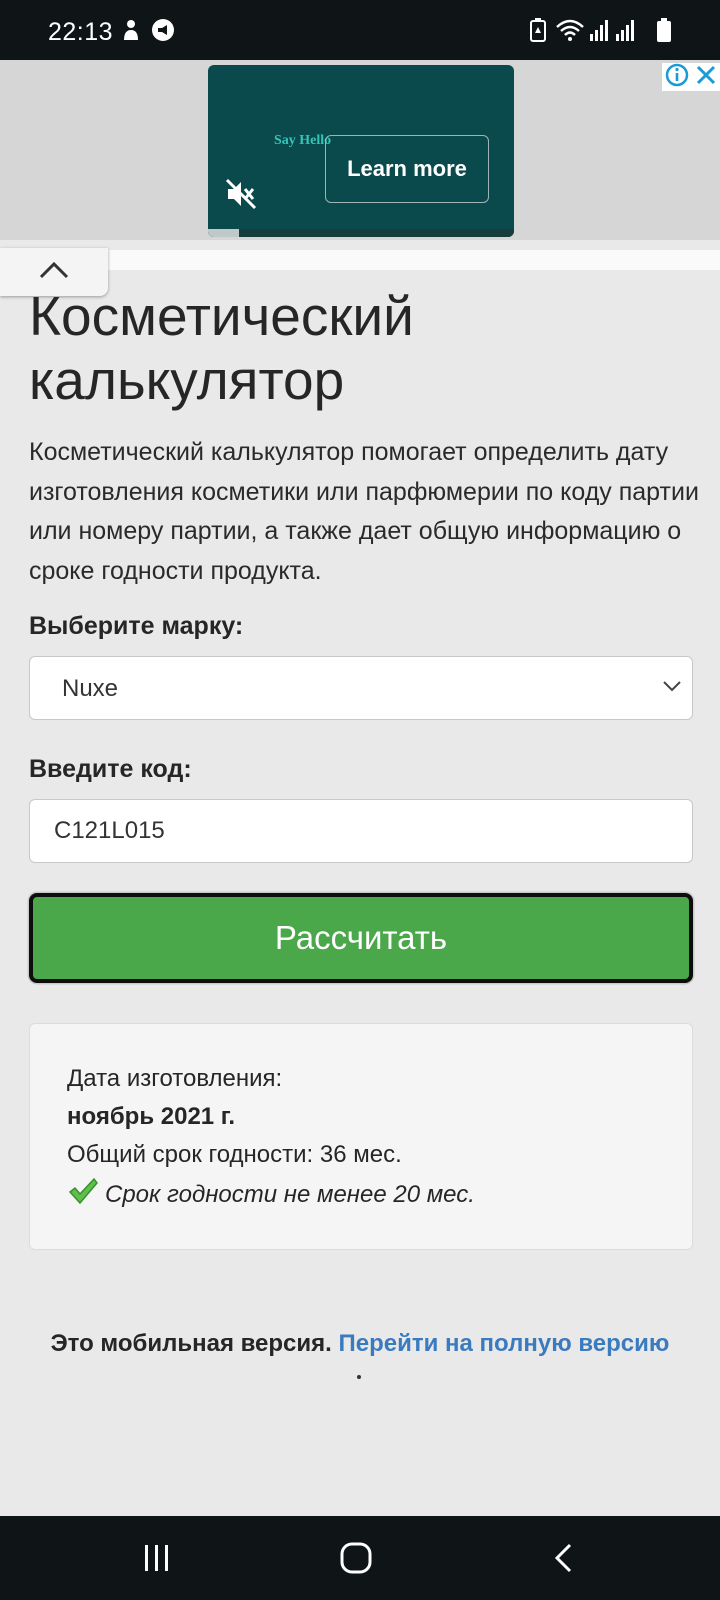 Image resolution: width=720 pixels, height=1600 pixels. Describe the element at coordinates (356, 1558) in the screenshot. I see `home-icon` at that location.